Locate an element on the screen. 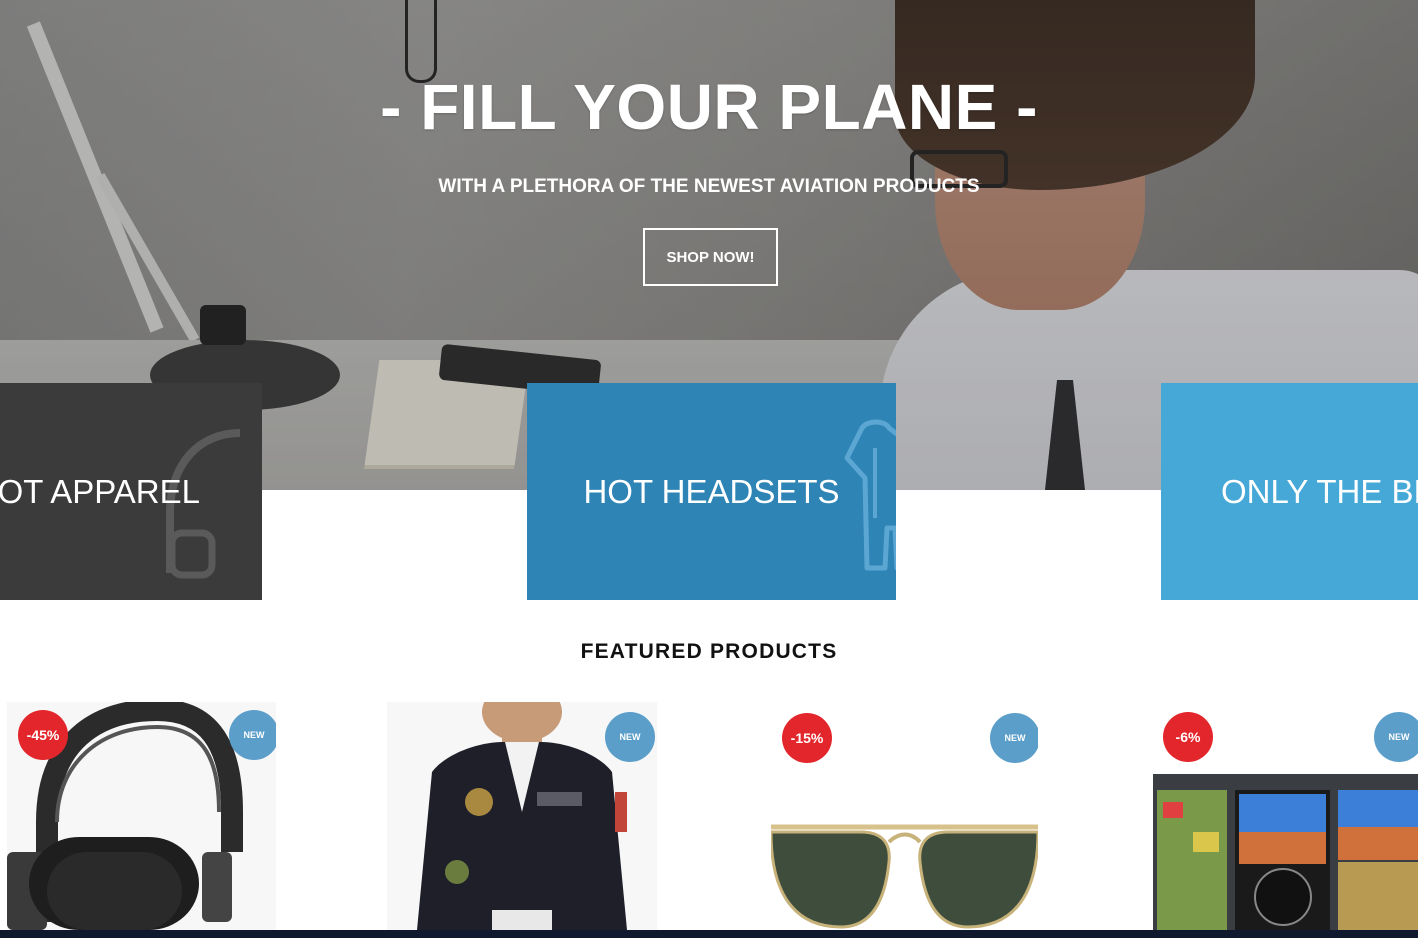 This screenshot has width=1418, height=938. shop-now-button: SHOP NOW! is located at coordinates (710, 257).